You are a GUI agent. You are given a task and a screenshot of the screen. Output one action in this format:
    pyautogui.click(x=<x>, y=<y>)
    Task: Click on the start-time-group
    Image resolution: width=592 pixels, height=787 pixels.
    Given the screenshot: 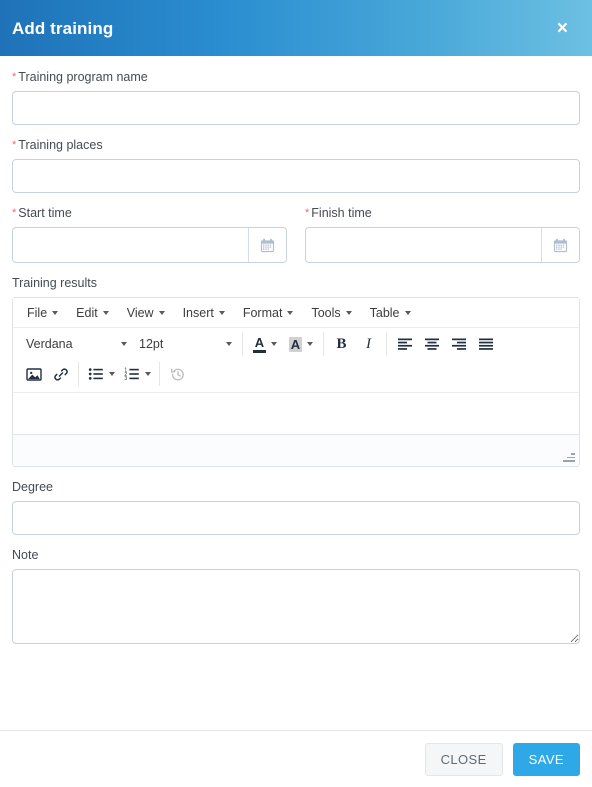 What is the action you would take?
    pyautogui.click(x=149, y=245)
    